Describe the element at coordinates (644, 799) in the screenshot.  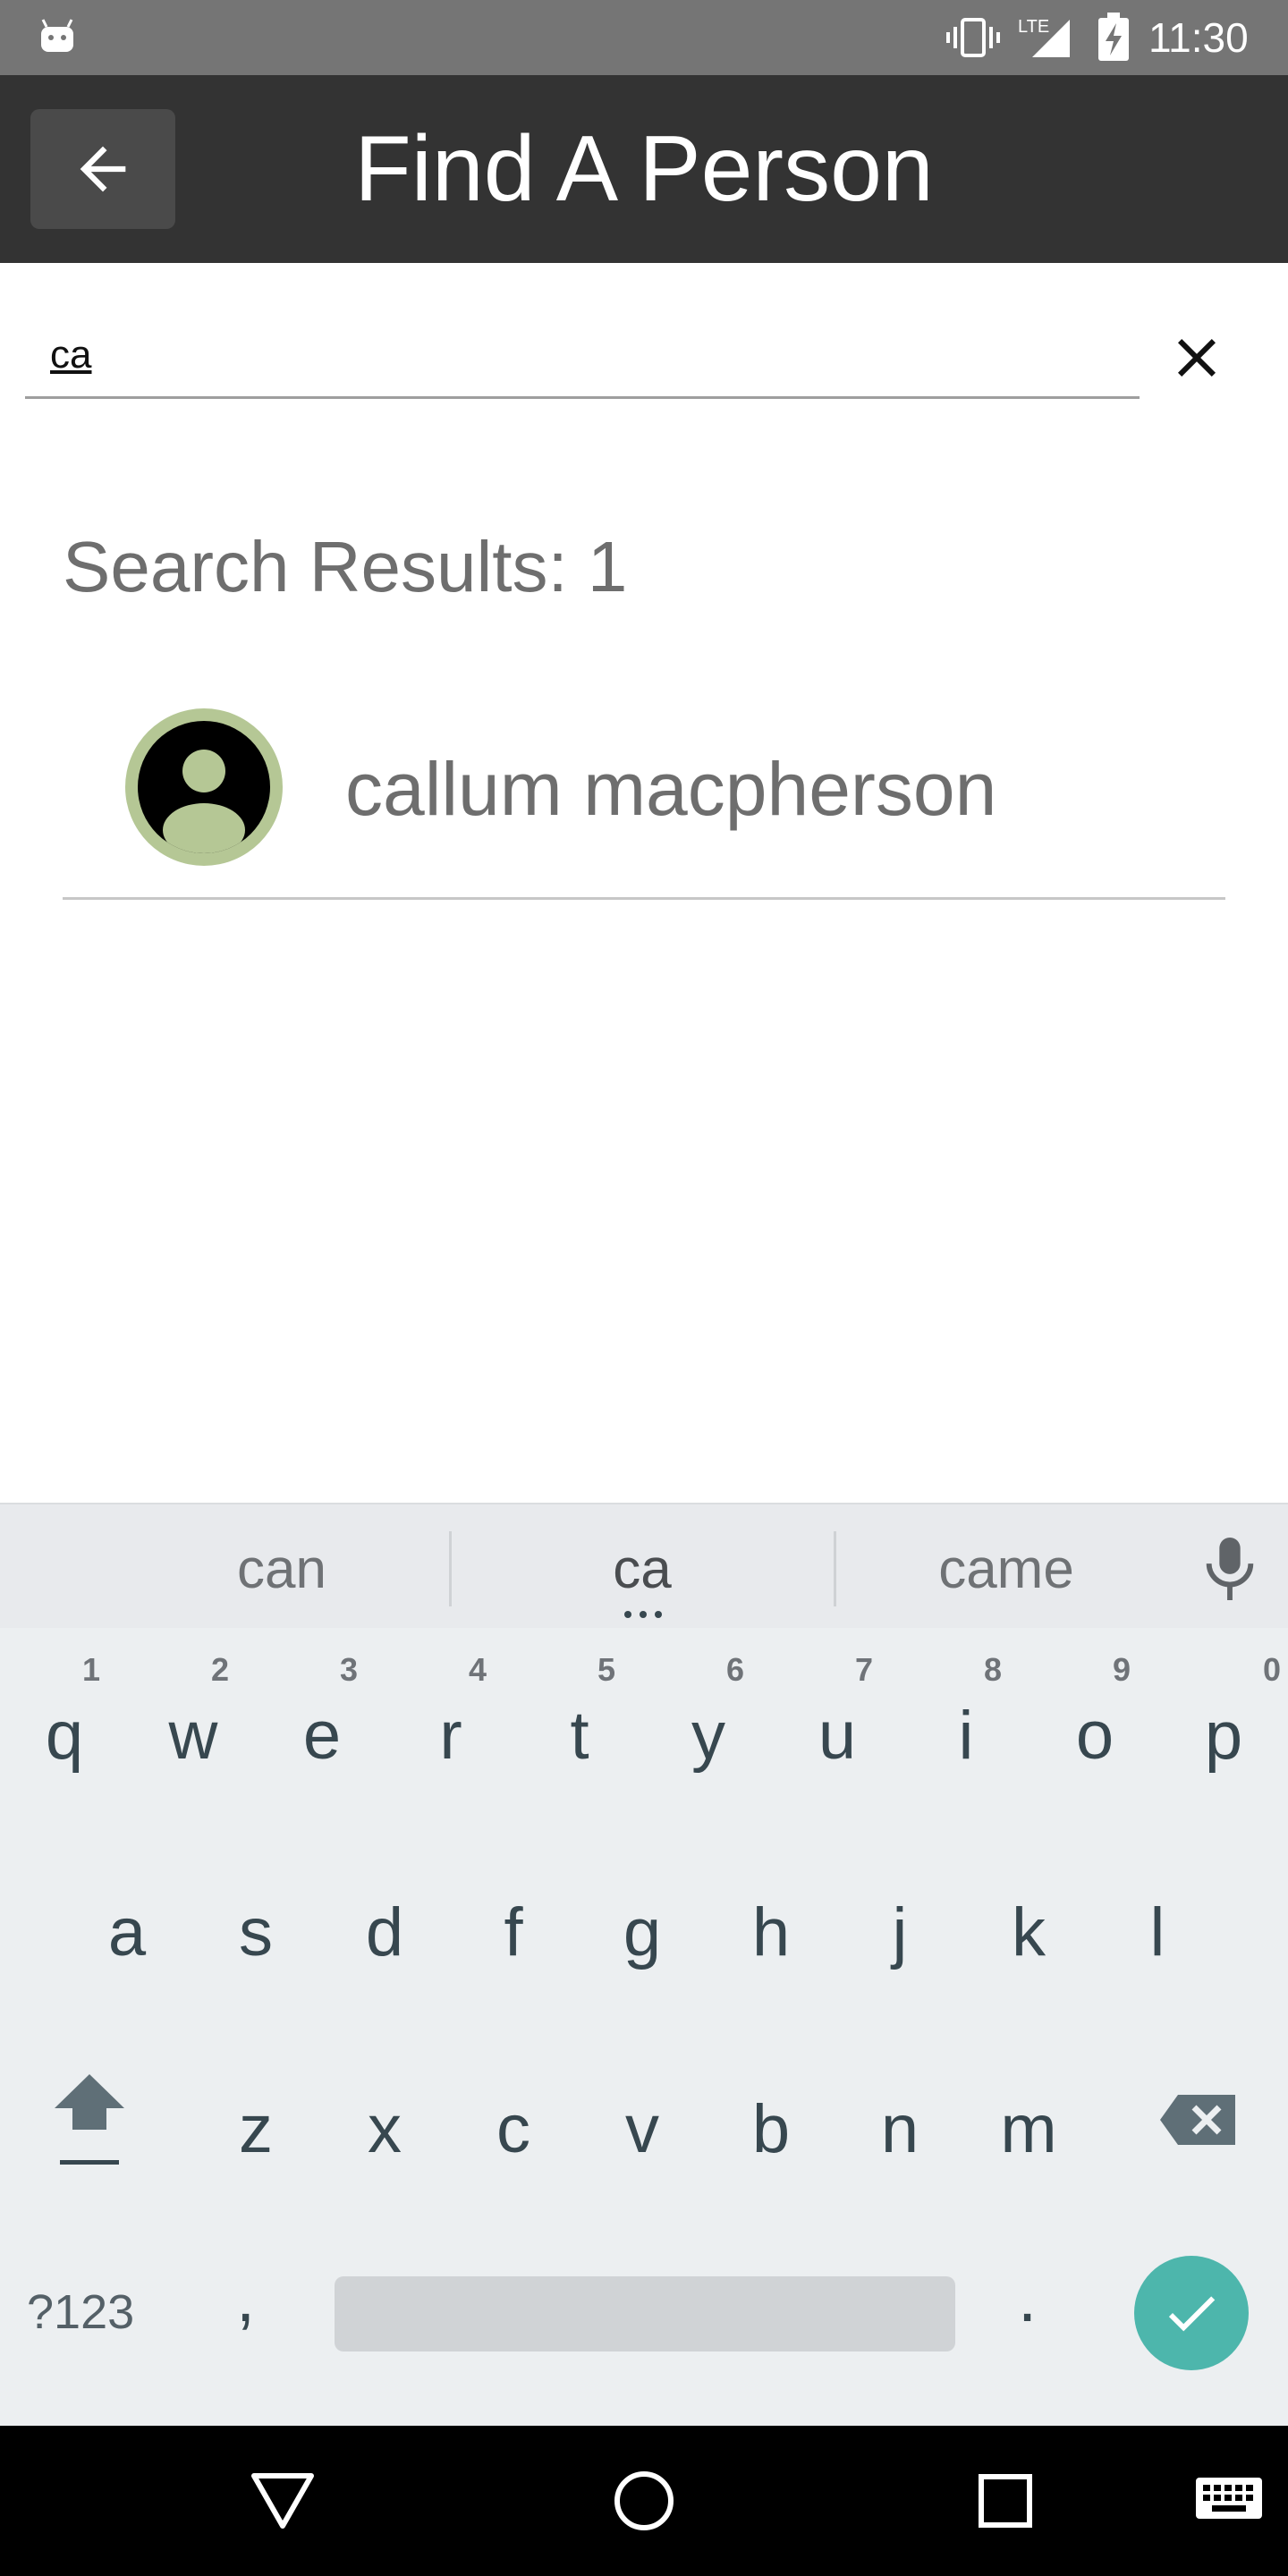
I see `list-item: callum macpherson` at that location.